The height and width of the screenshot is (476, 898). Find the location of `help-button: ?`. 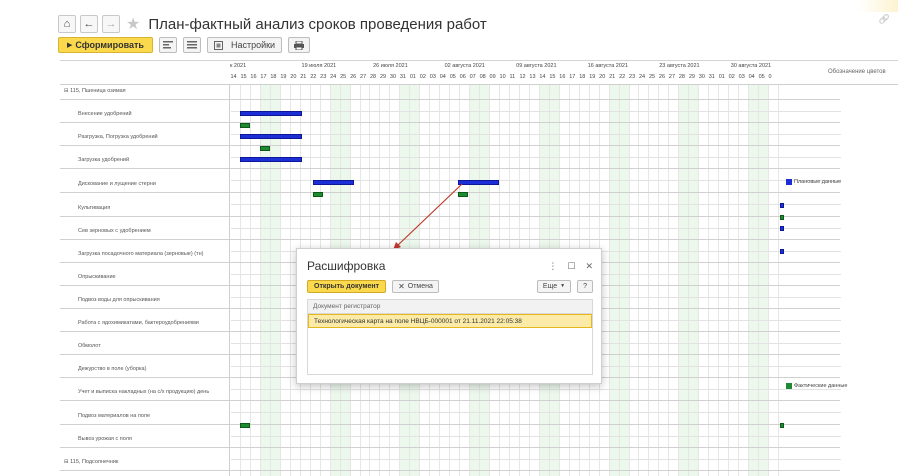

help-button: ? is located at coordinates (585, 286).